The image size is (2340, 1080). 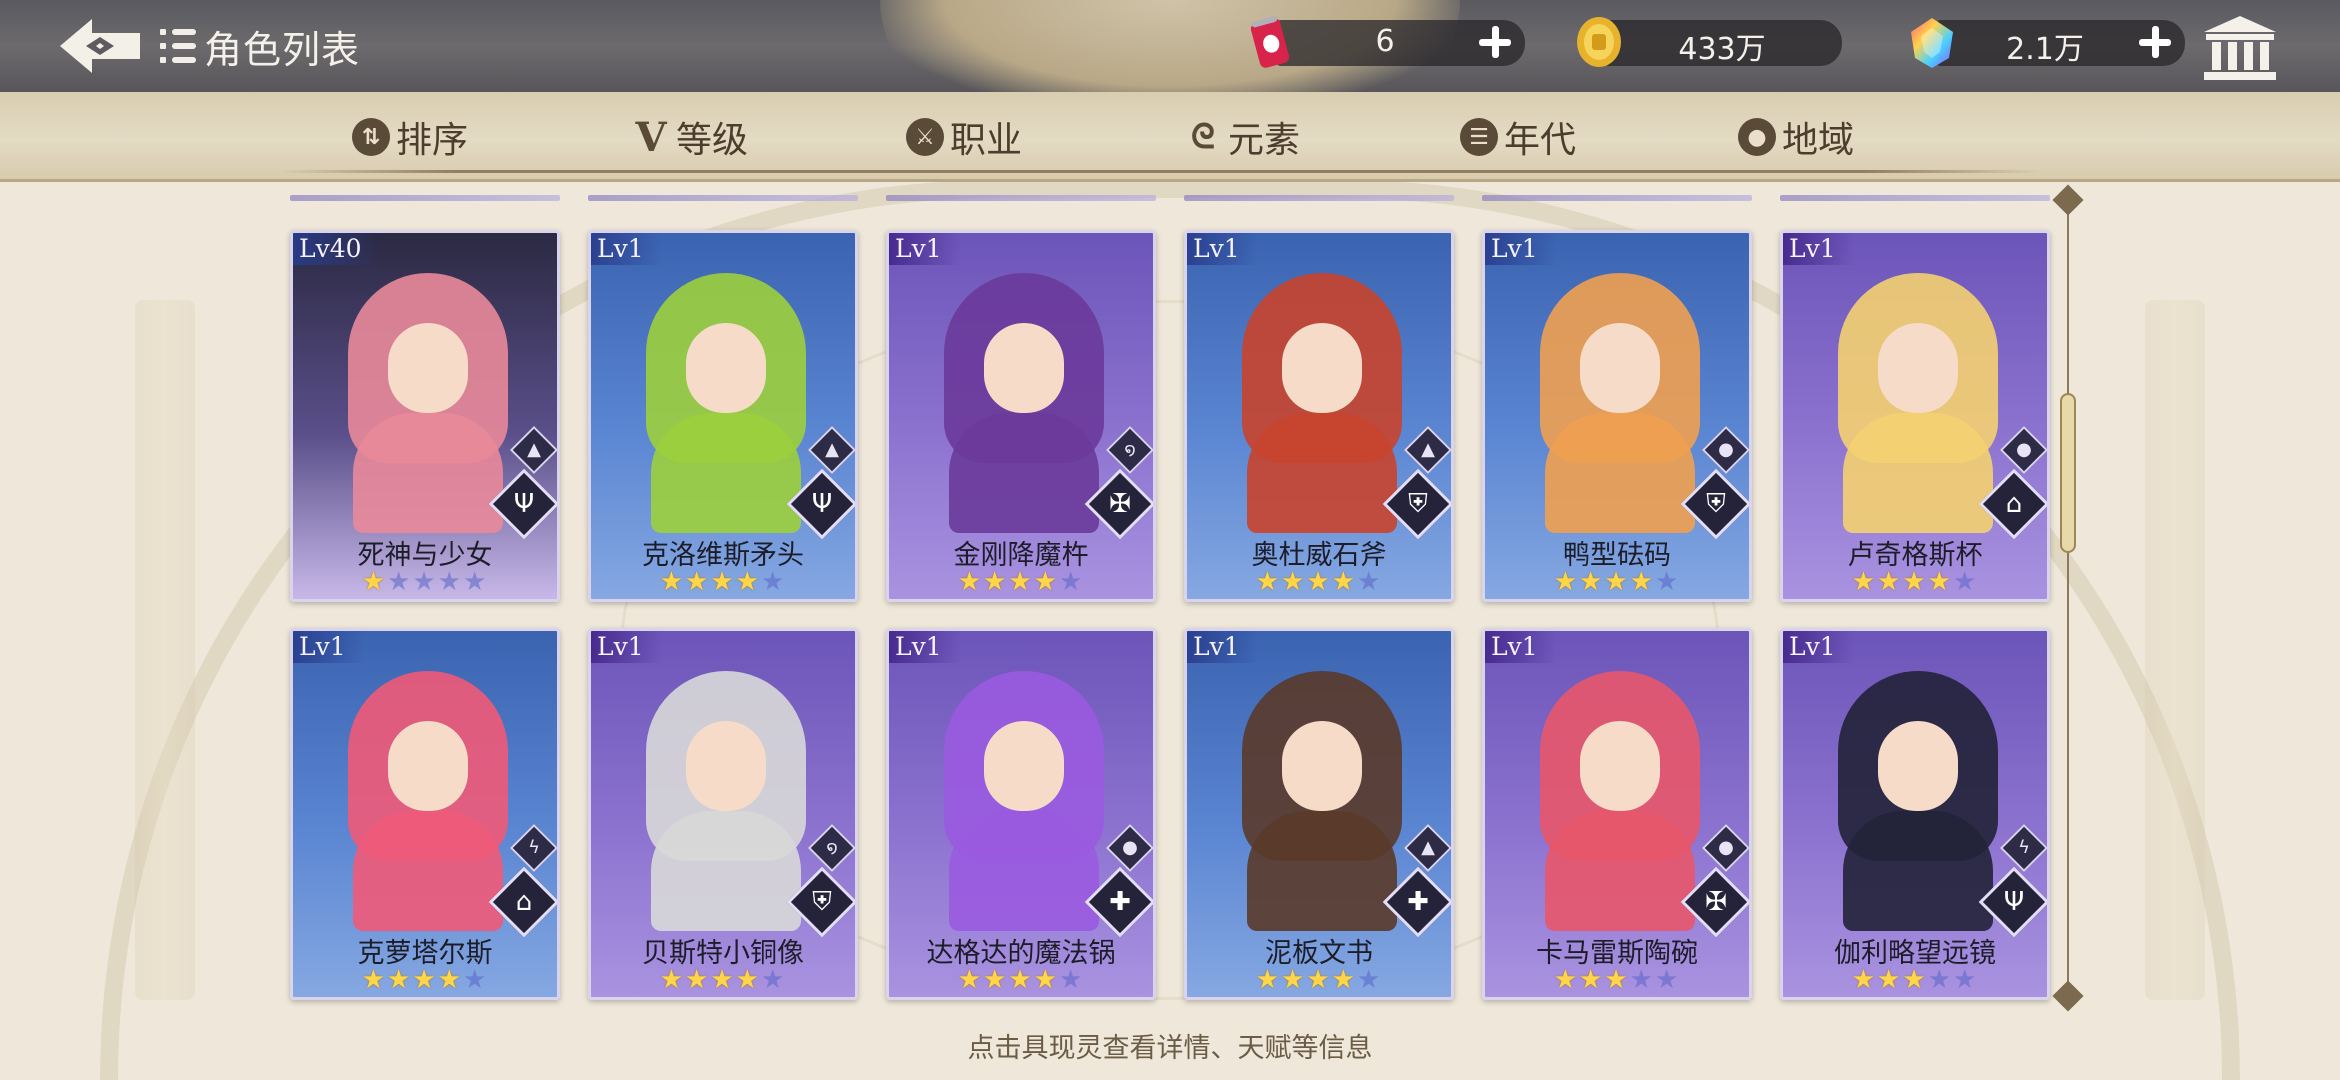 What do you see at coordinates (1170, 55) in the screenshot?
I see `top-bar: 角色列表 6 433万 2.1万` at bounding box center [1170, 55].